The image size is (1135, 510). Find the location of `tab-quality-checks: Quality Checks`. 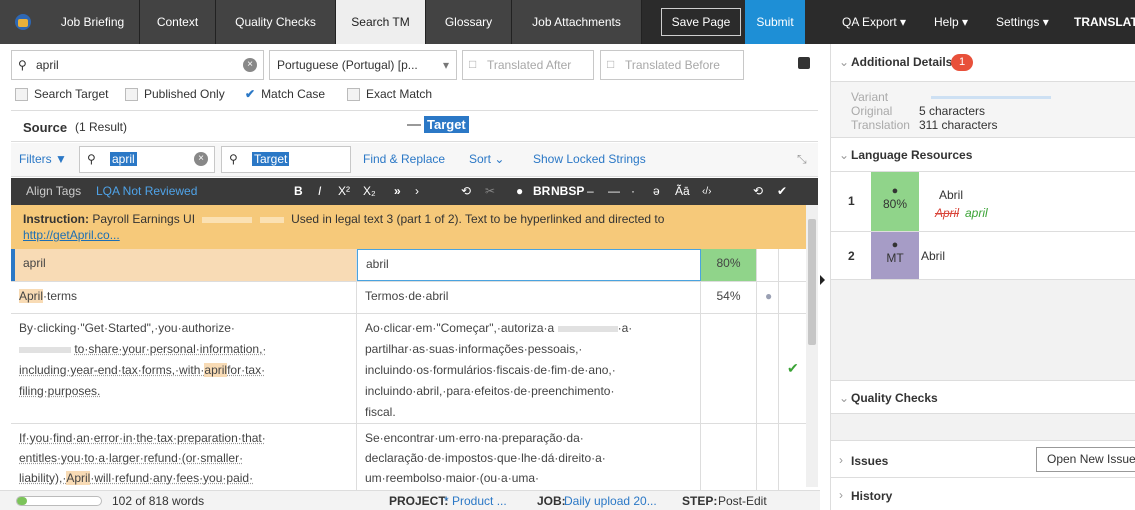

tab-quality-checks: Quality Checks is located at coordinates (276, 22).